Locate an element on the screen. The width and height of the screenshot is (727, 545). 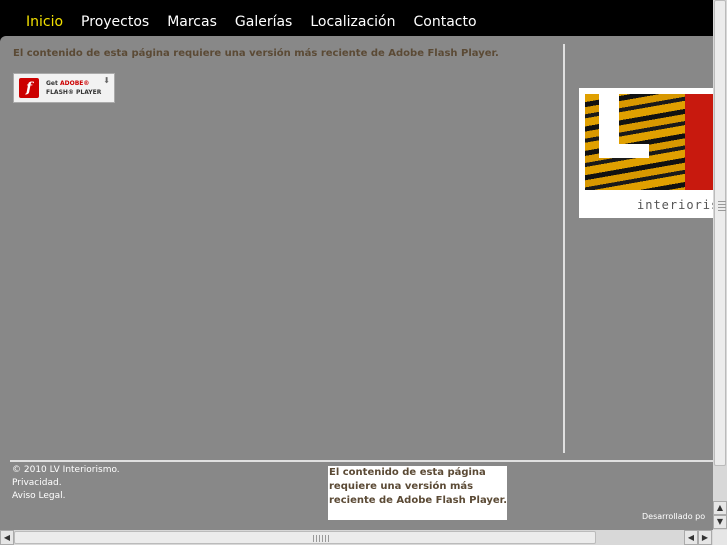
nav-item-localizacion: Localización is located at coordinates (352, 22).